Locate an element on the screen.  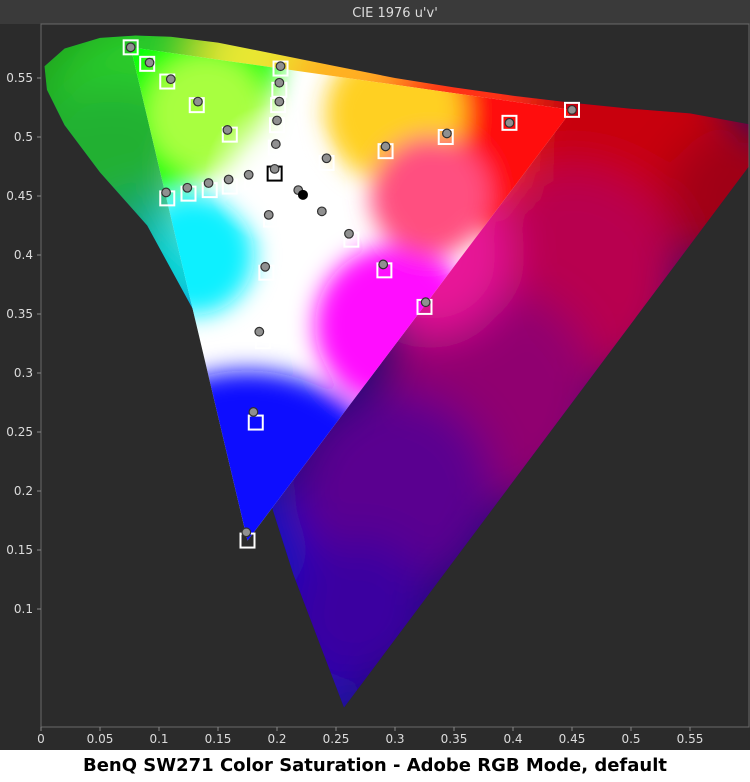
x-tick-label: 0.25 is located at coordinates (336, 739).